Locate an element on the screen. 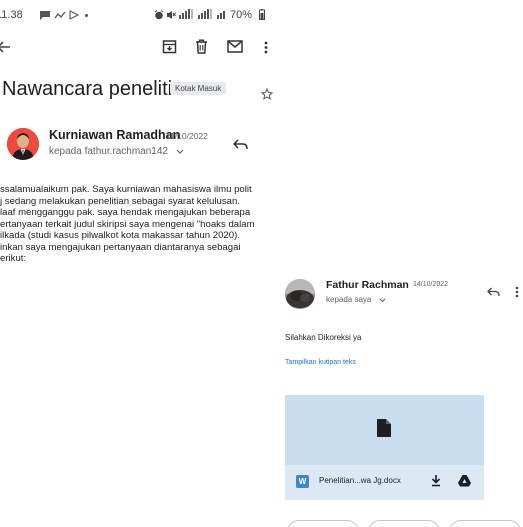 The image size is (523, 527). star-icon is located at coordinates (267, 94).